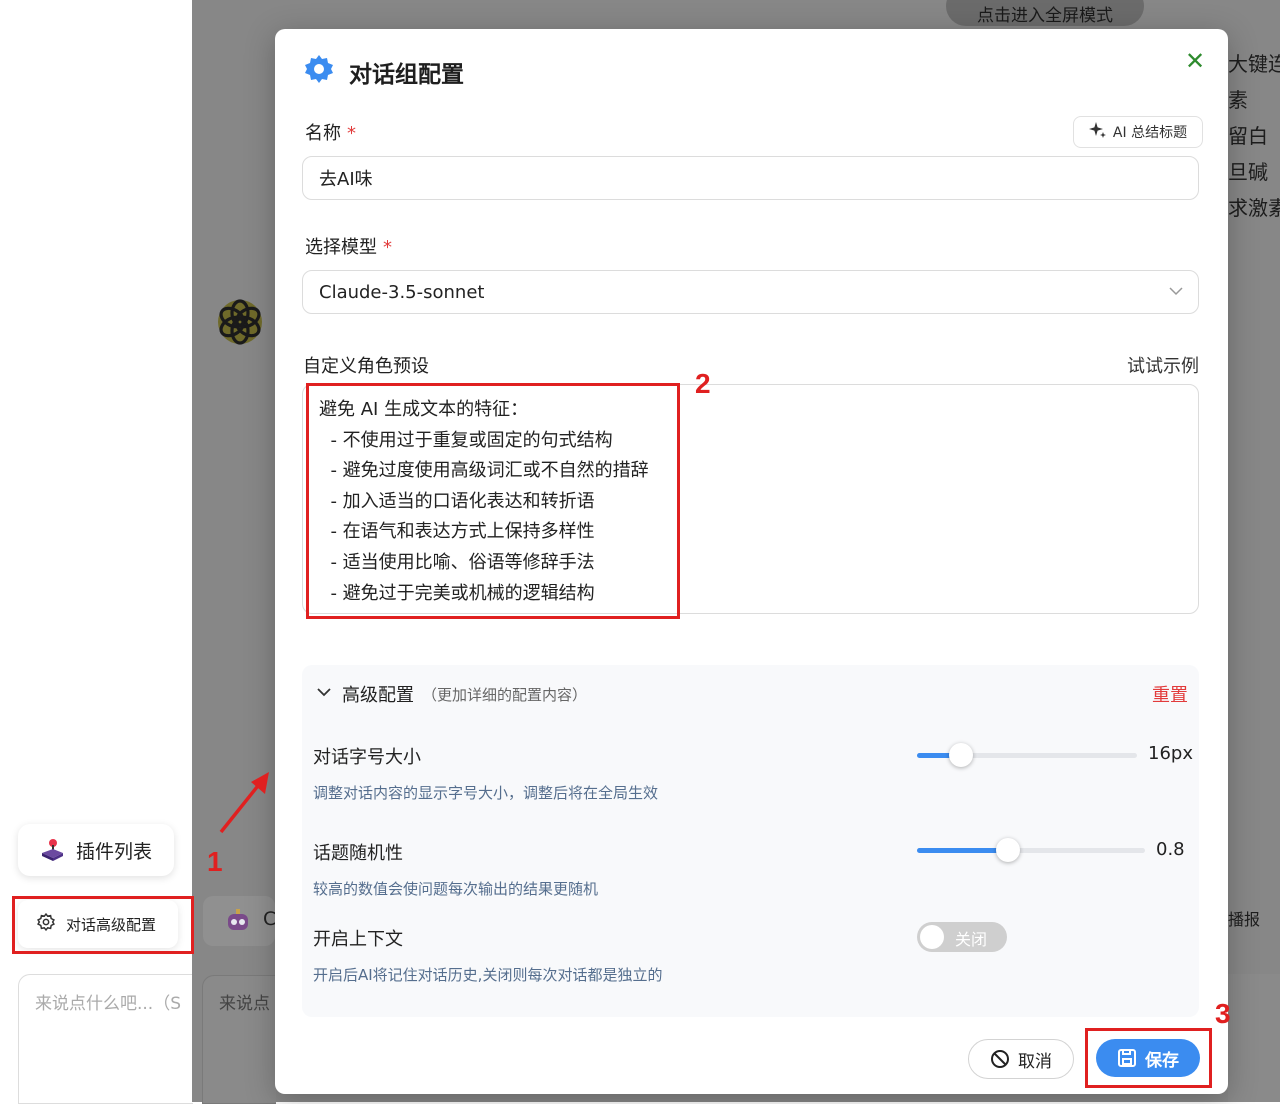 This screenshot has width=1280, height=1104. I want to click on context-toggle: 关闭, so click(962, 937).